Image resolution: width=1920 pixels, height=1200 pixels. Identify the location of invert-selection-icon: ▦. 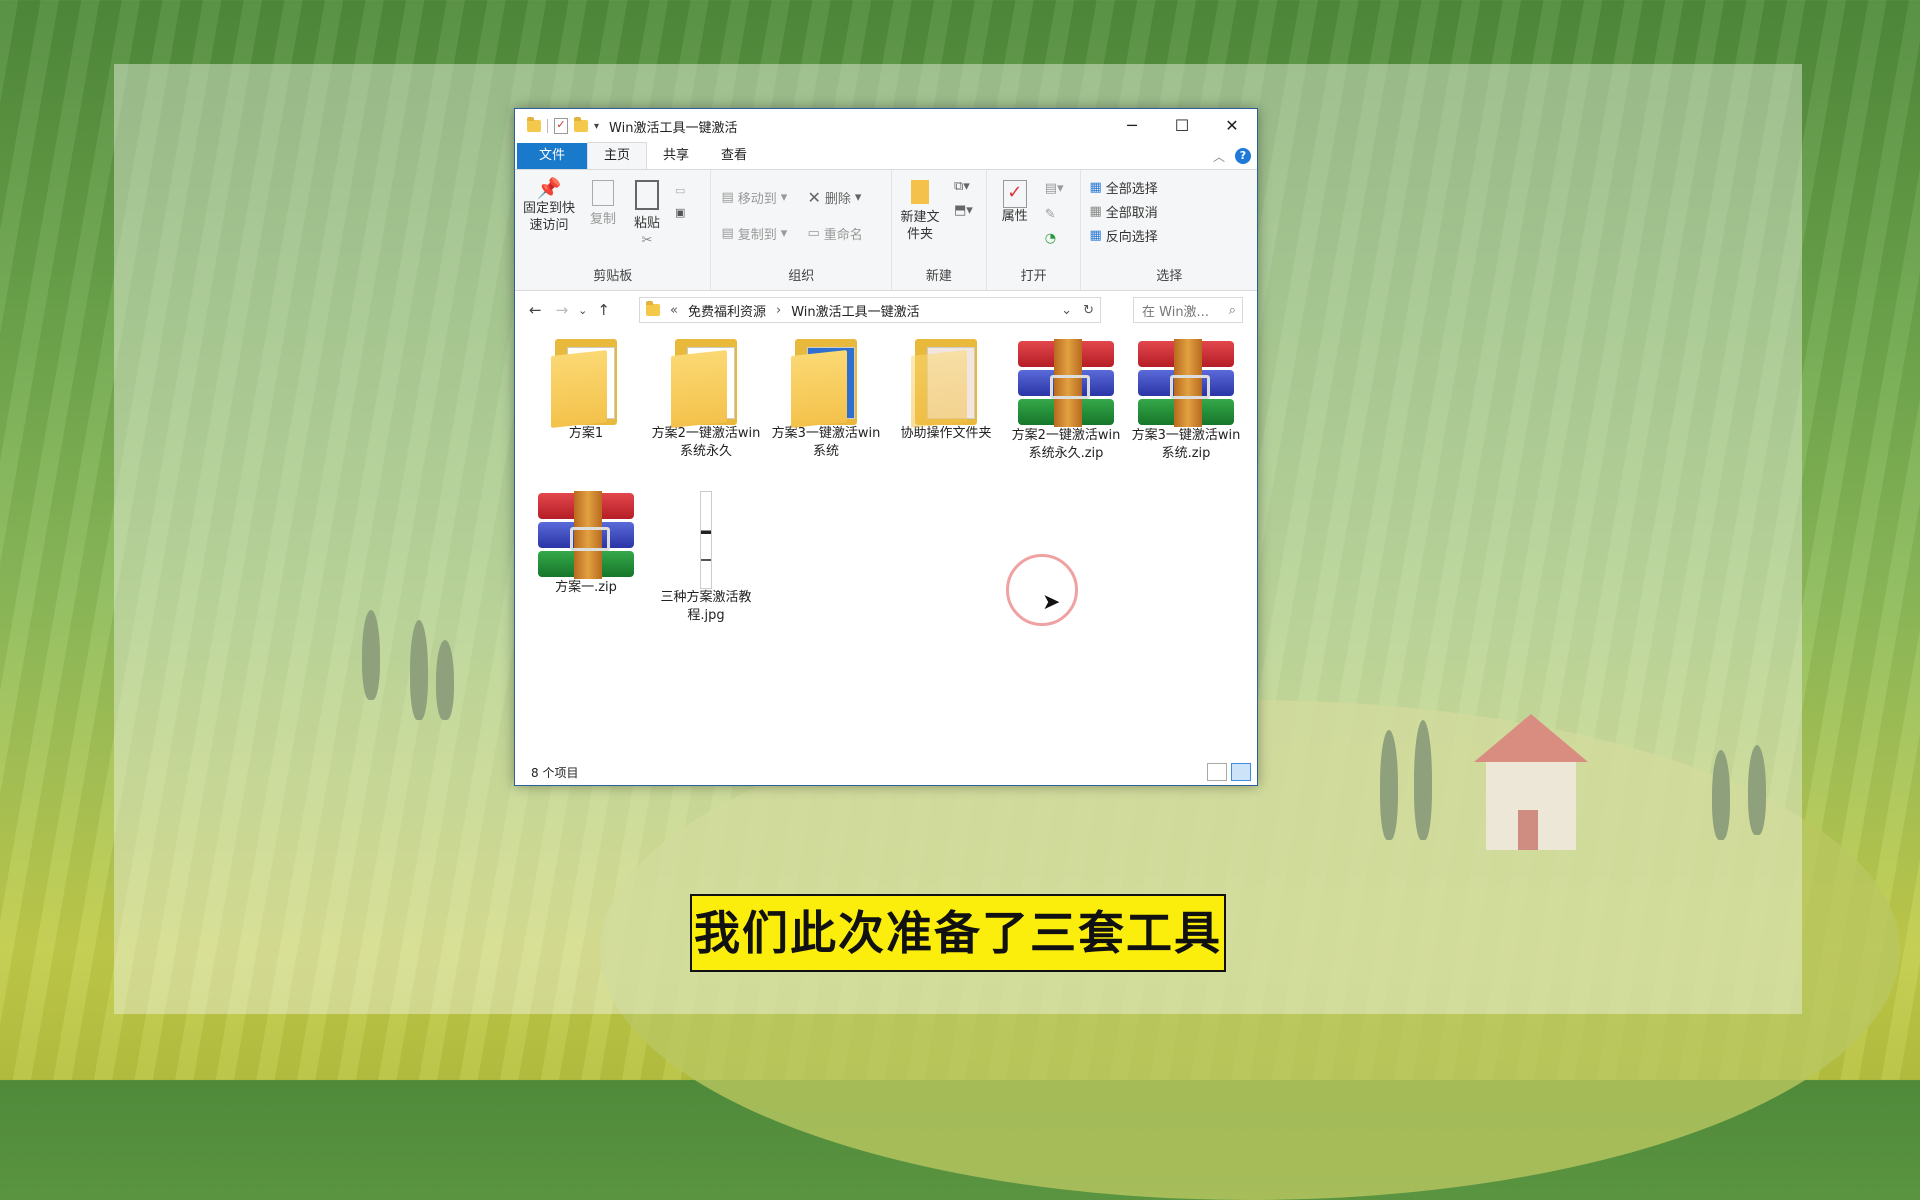
(1095, 235).